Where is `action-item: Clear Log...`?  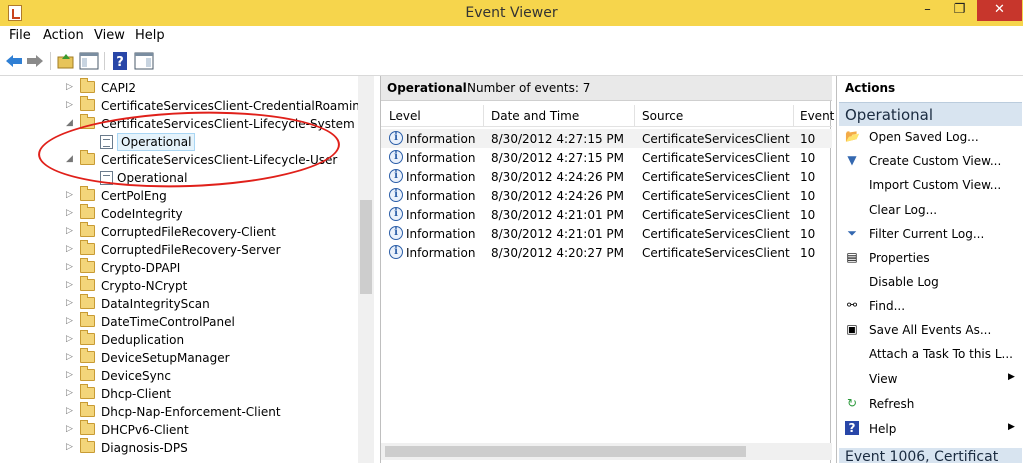
action-item: Clear Log... is located at coordinates (930, 211).